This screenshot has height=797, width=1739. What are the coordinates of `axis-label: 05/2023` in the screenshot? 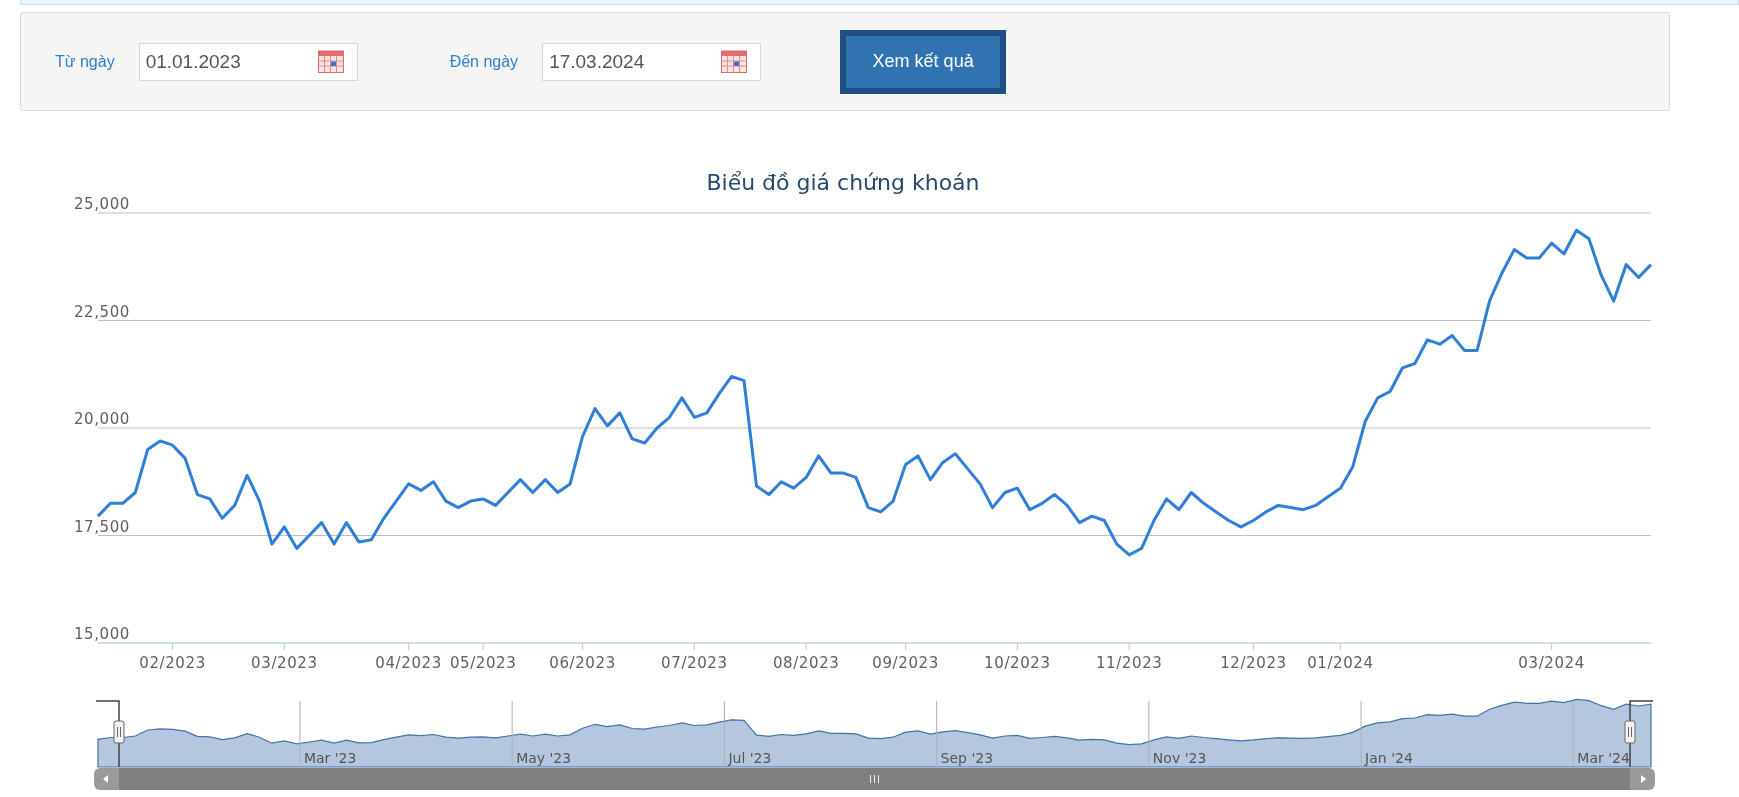 It's located at (483, 663).